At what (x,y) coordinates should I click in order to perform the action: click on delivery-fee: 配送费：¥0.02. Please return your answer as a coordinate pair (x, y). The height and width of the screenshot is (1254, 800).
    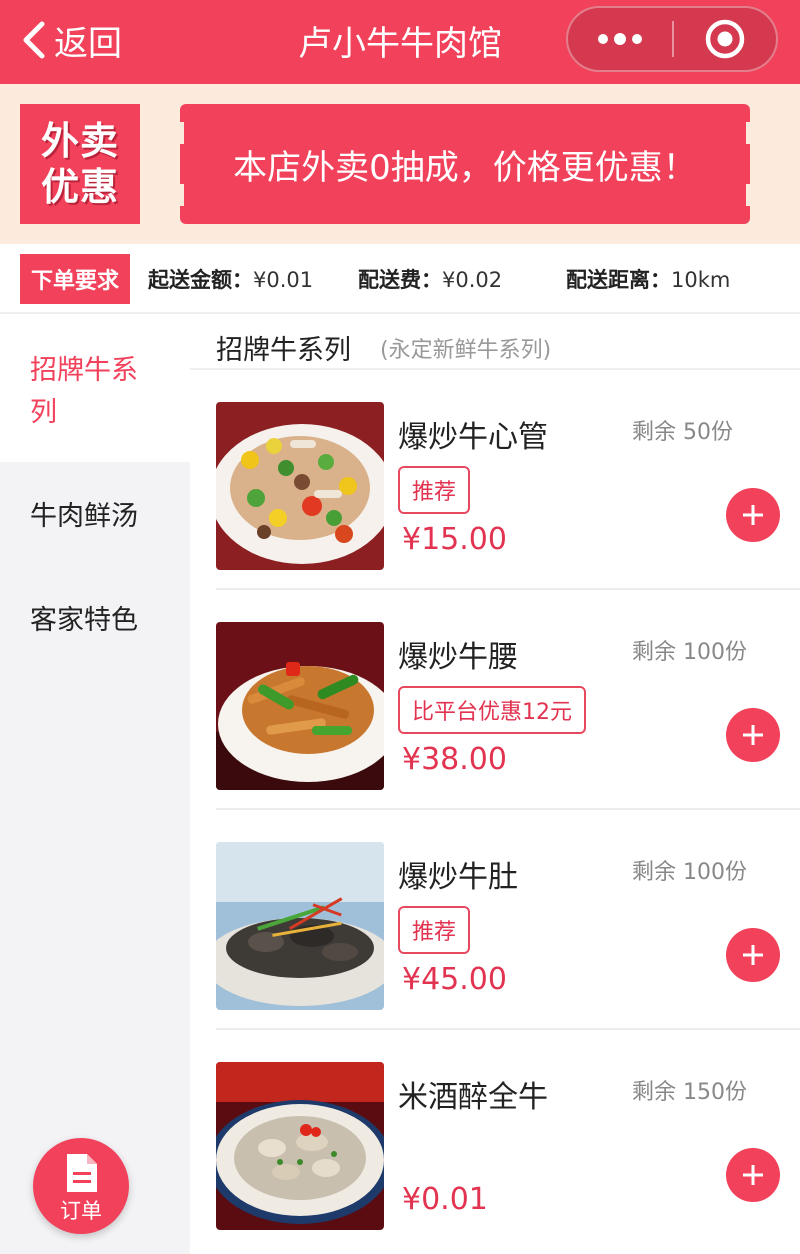
    Looking at the image, I should click on (430, 279).